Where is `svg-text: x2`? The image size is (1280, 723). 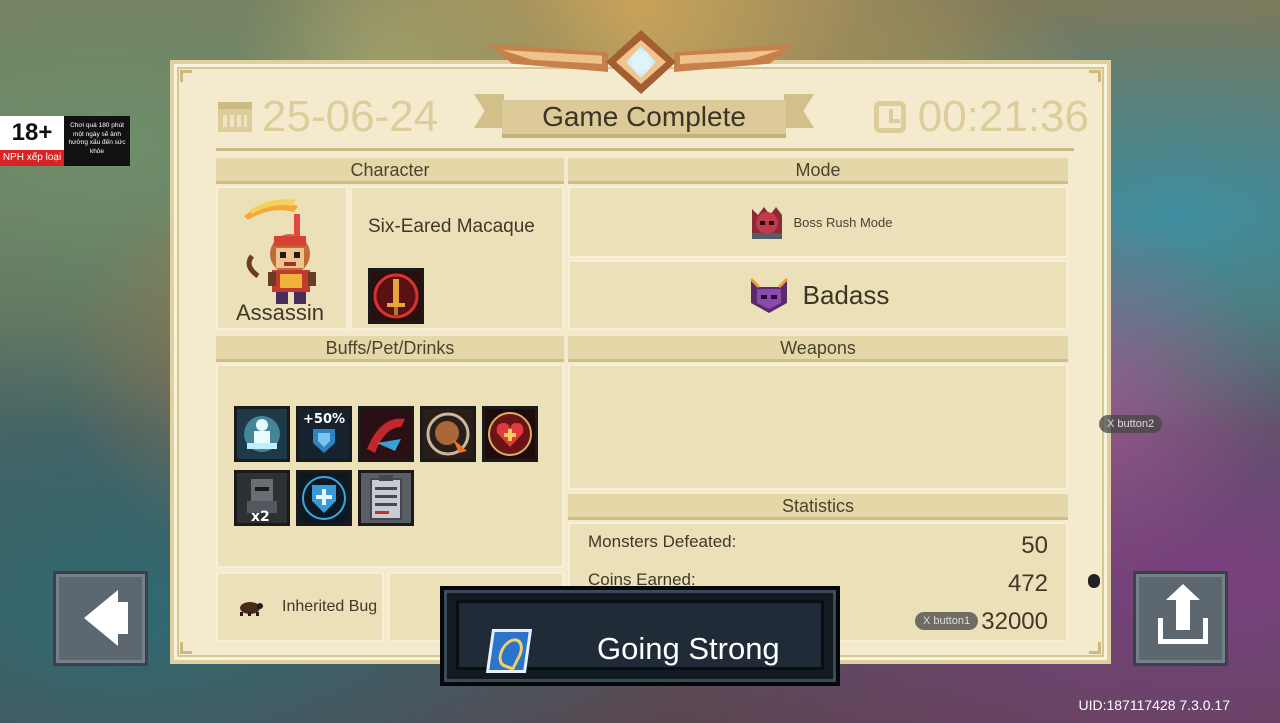
svg-text: x2 is located at coordinates (260, 516).